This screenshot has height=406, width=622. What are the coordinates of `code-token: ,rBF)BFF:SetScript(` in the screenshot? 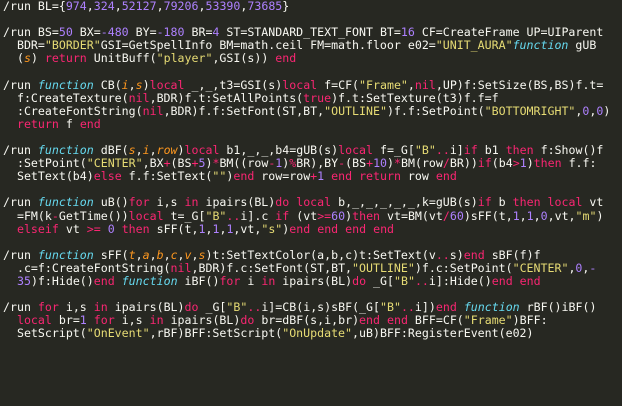 It's located at (216, 334).